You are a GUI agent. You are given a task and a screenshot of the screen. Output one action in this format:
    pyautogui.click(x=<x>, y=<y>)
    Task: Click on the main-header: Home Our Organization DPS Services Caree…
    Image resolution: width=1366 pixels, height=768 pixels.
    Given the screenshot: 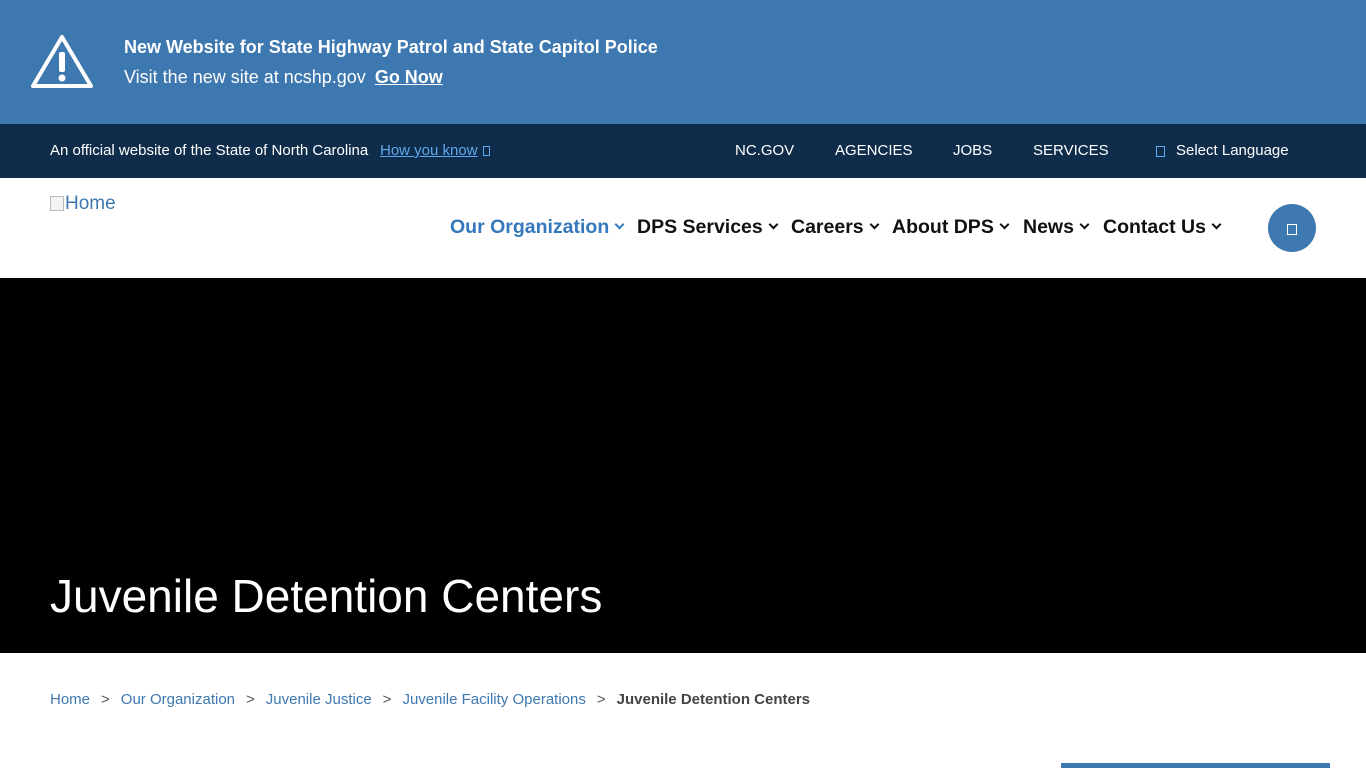 What is the action you would take?
    pyautogui.click(x=683, y=228)
    